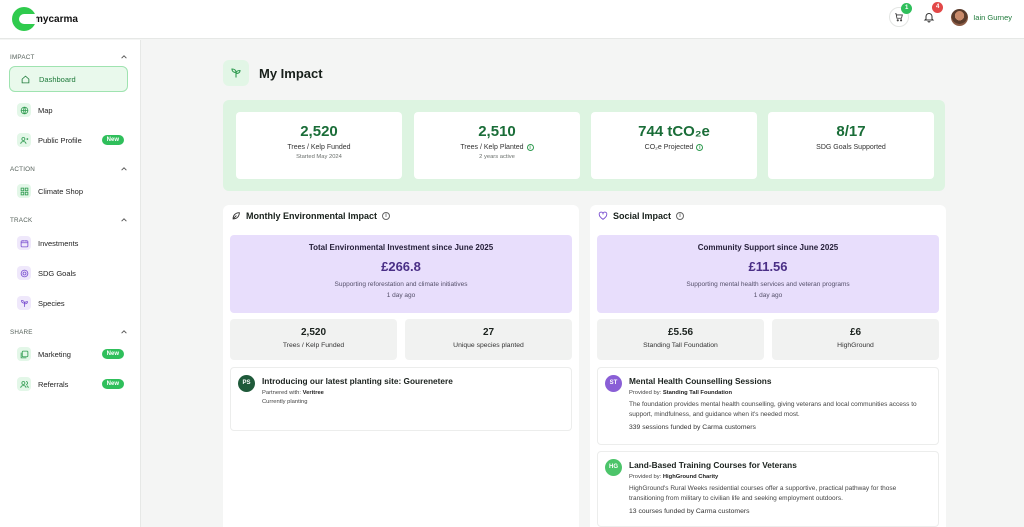 The width and height of the screenshot is (1024, 527). I want to click on stat-value: 8/17, so click(851, 131).